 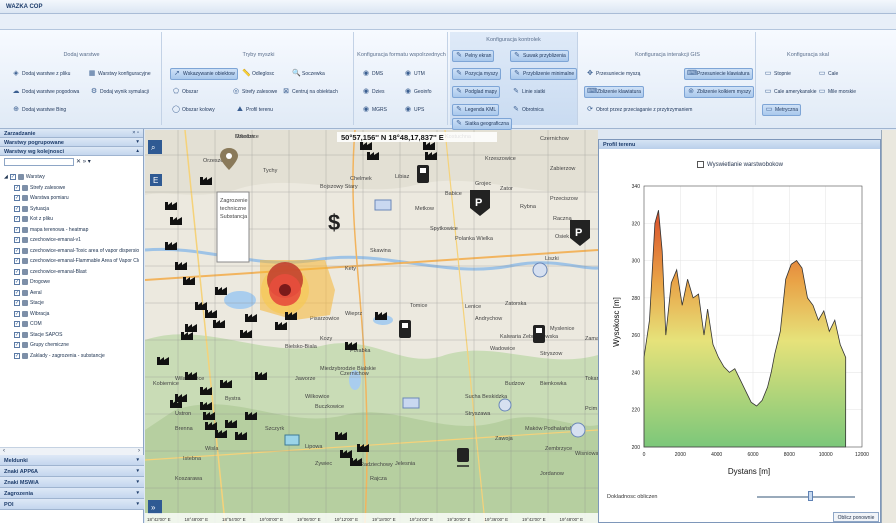 I want to click on keyboard-pan-button: ⌨ Przesuniecie klawiatura, so click(x=718, y=74).